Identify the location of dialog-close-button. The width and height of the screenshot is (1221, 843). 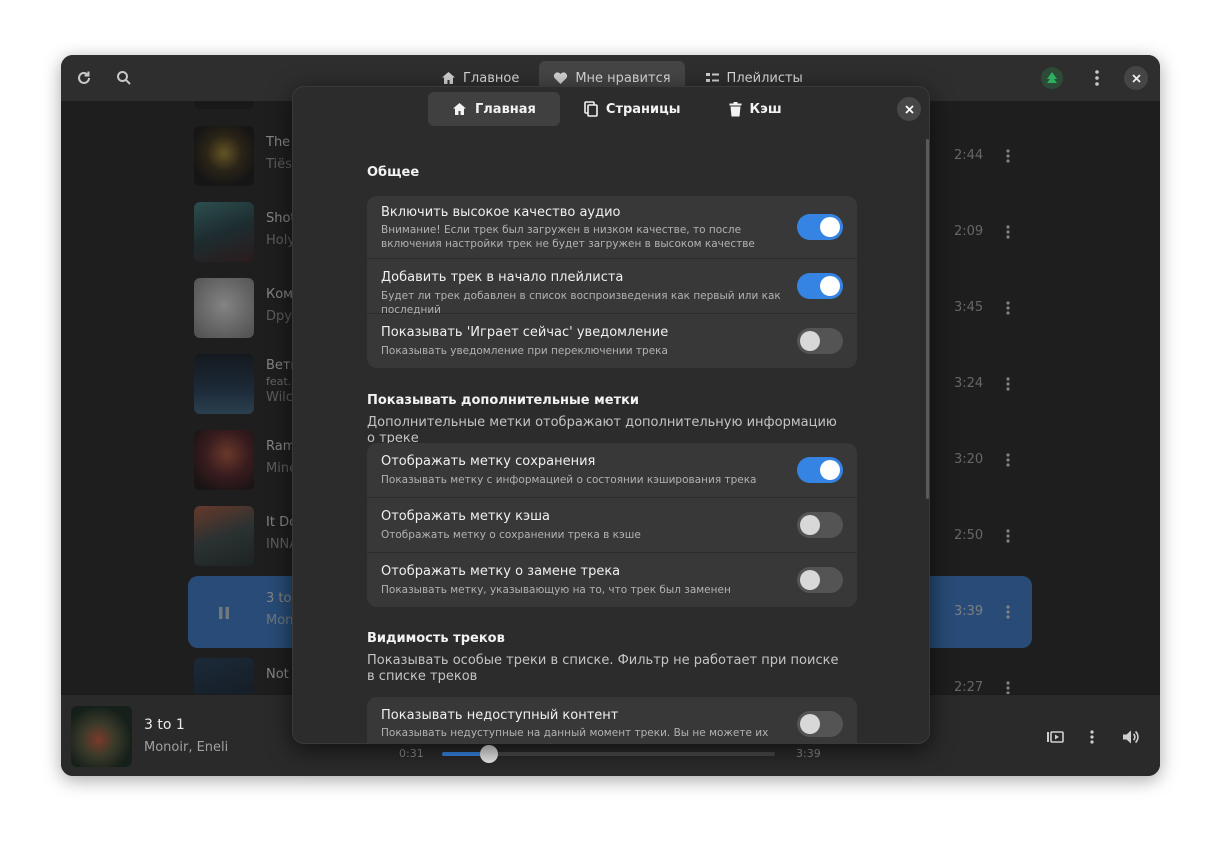
(909, 109).